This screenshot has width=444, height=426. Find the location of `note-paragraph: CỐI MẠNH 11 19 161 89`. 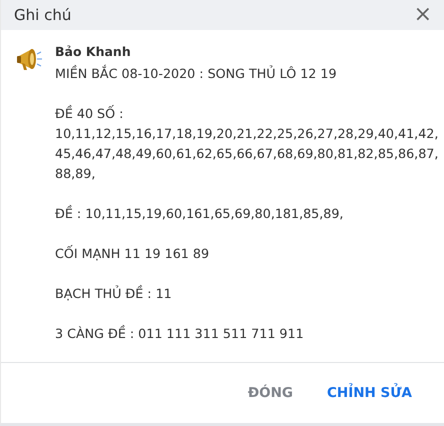

note-paragraph: CỐI MẠNH 11 19 161 89 is located at coordinates (132, 253).